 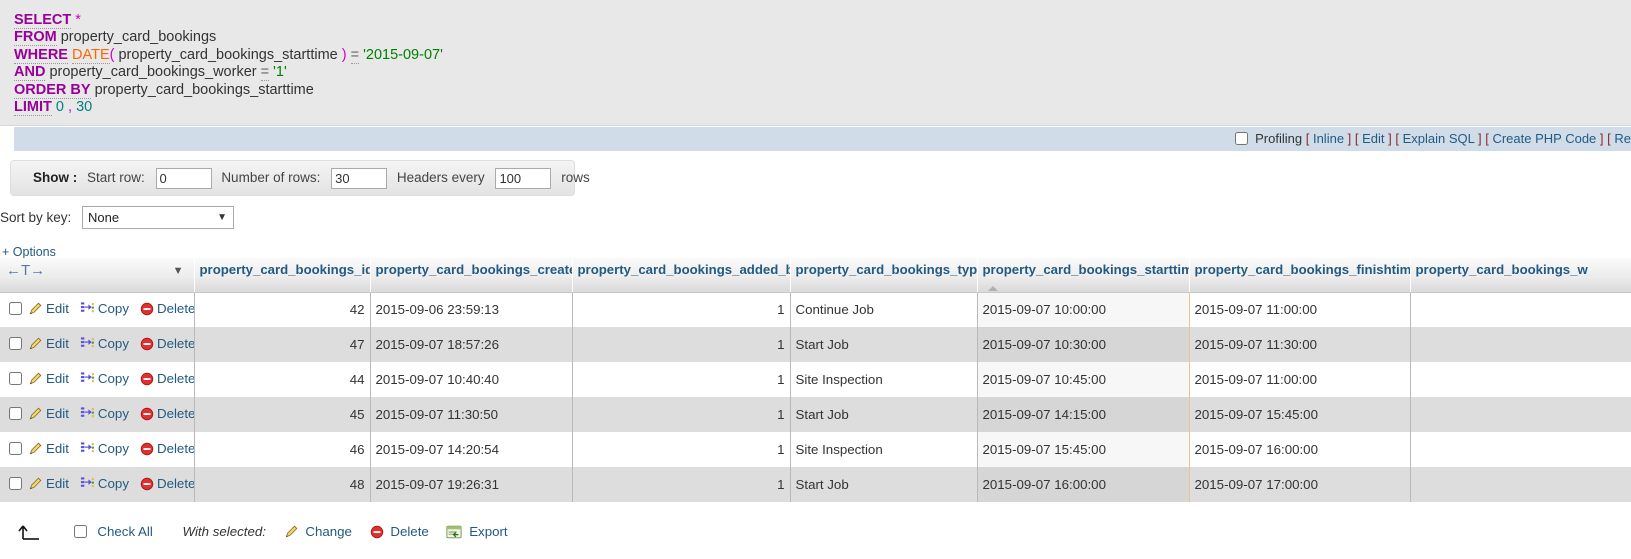 What do you see at coordinates (1300, 484) in the screenshot?
I see `cell-finishtime: 2015-09-07 17:00:00` at bounding box center [1300, 484].